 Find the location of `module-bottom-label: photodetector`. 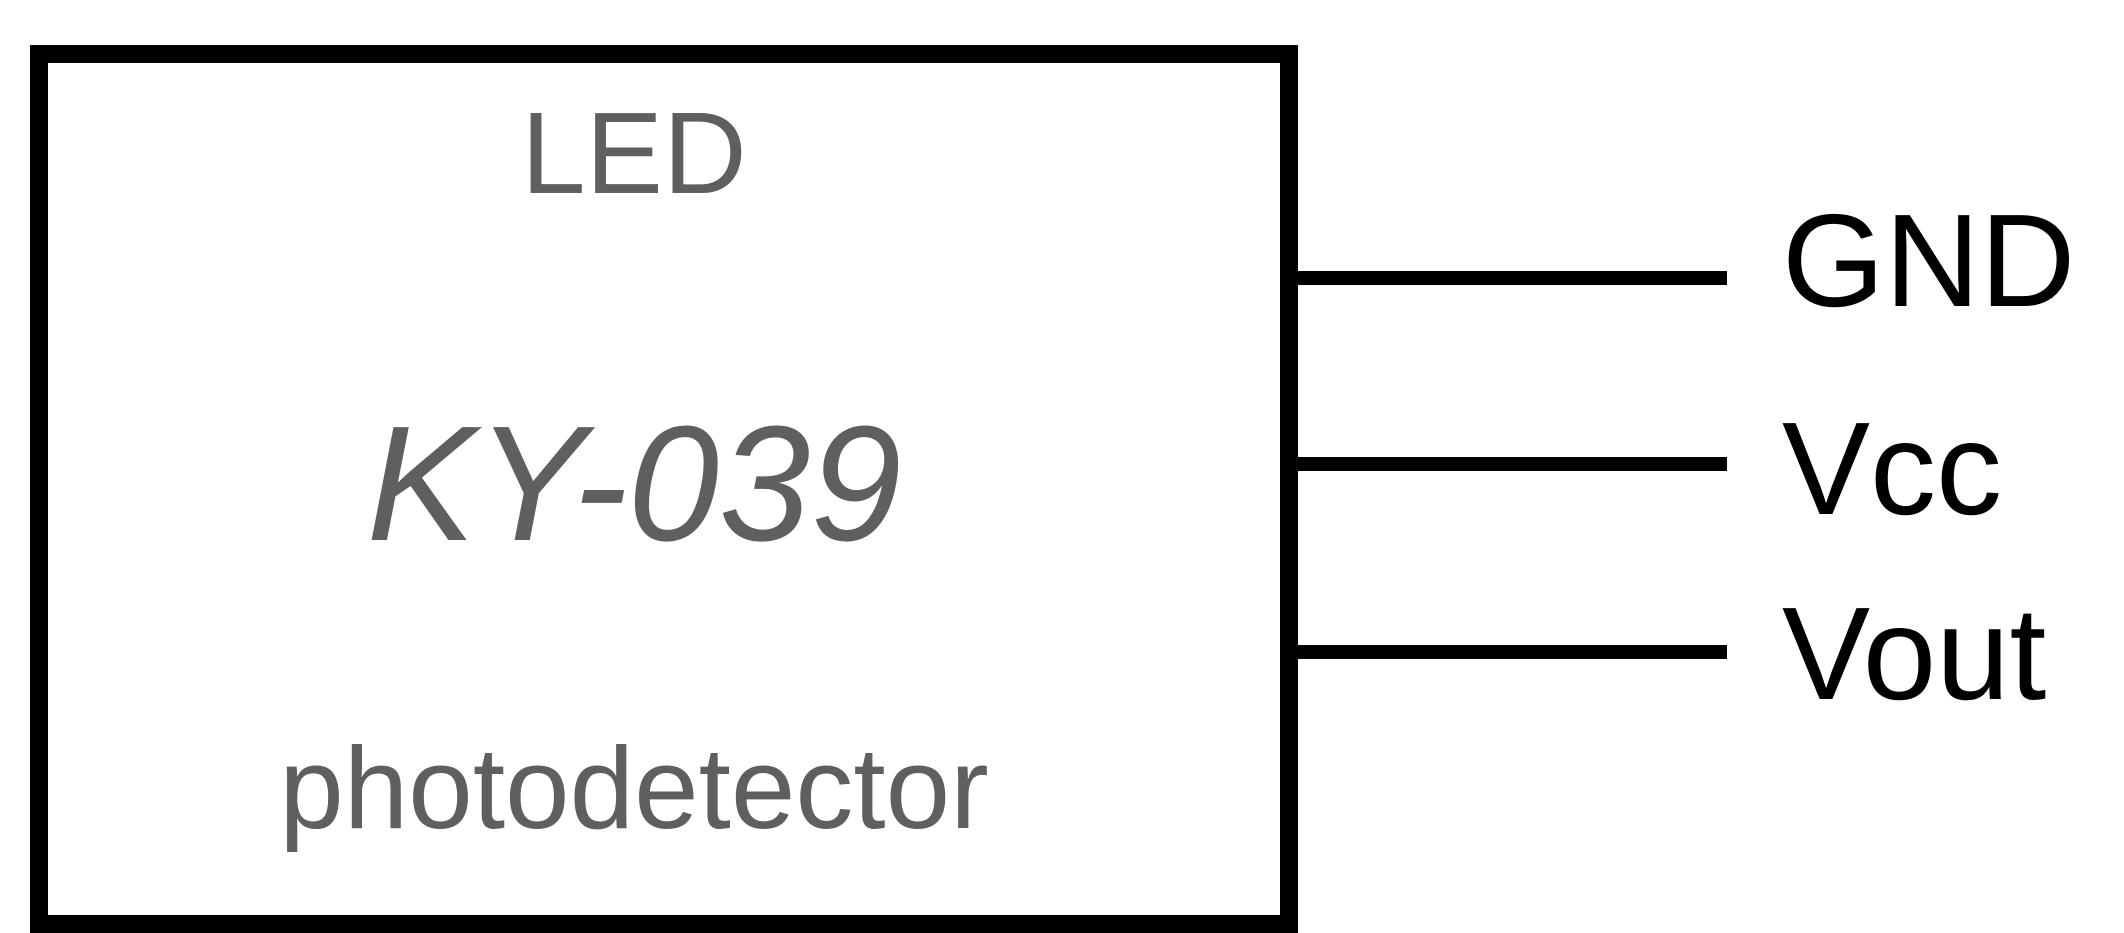

module-bottom-label: photodetector is located at coordinates (634, 788).